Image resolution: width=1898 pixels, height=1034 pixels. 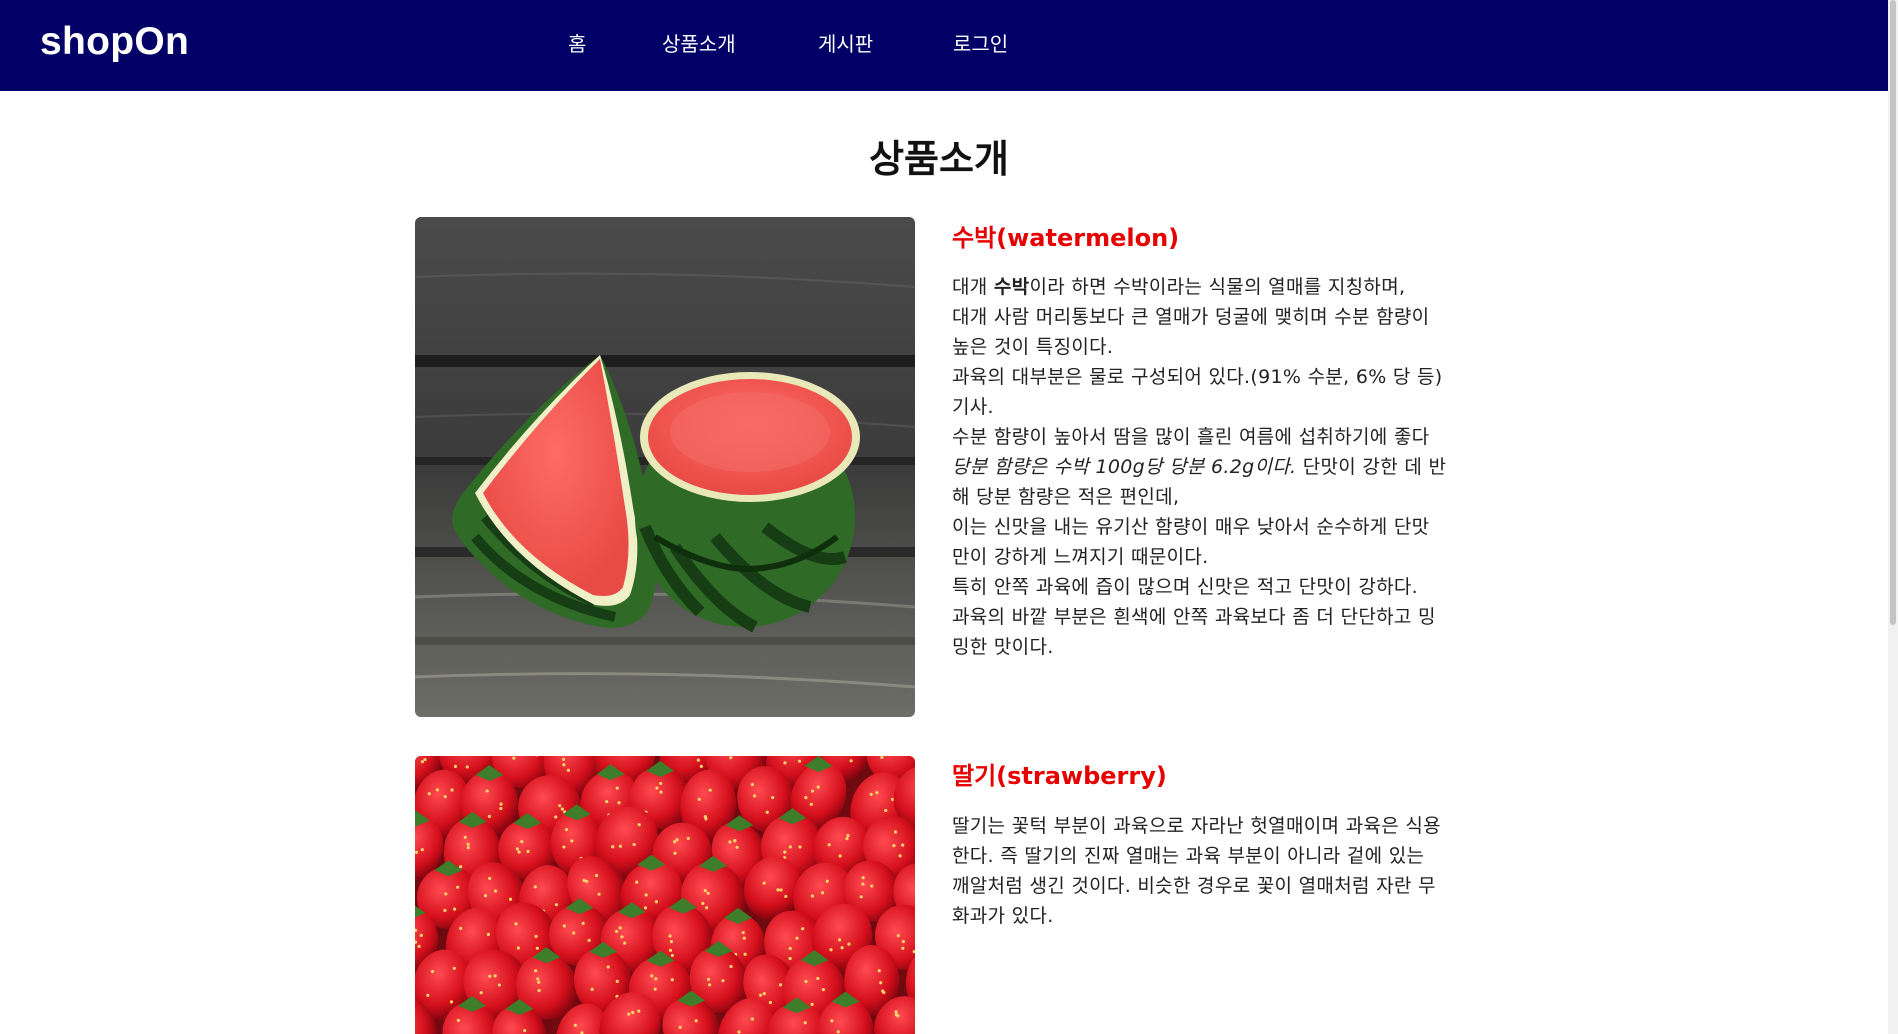 I want to click on site-logo: shopOn, so click(x=114, y=42).